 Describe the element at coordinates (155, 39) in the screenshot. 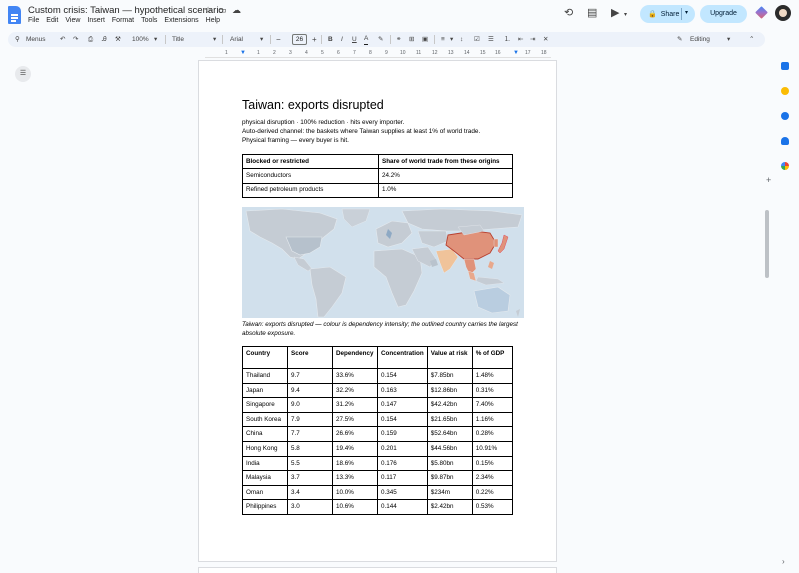

I see `zoom-chevron-icon: ▾` at that location.